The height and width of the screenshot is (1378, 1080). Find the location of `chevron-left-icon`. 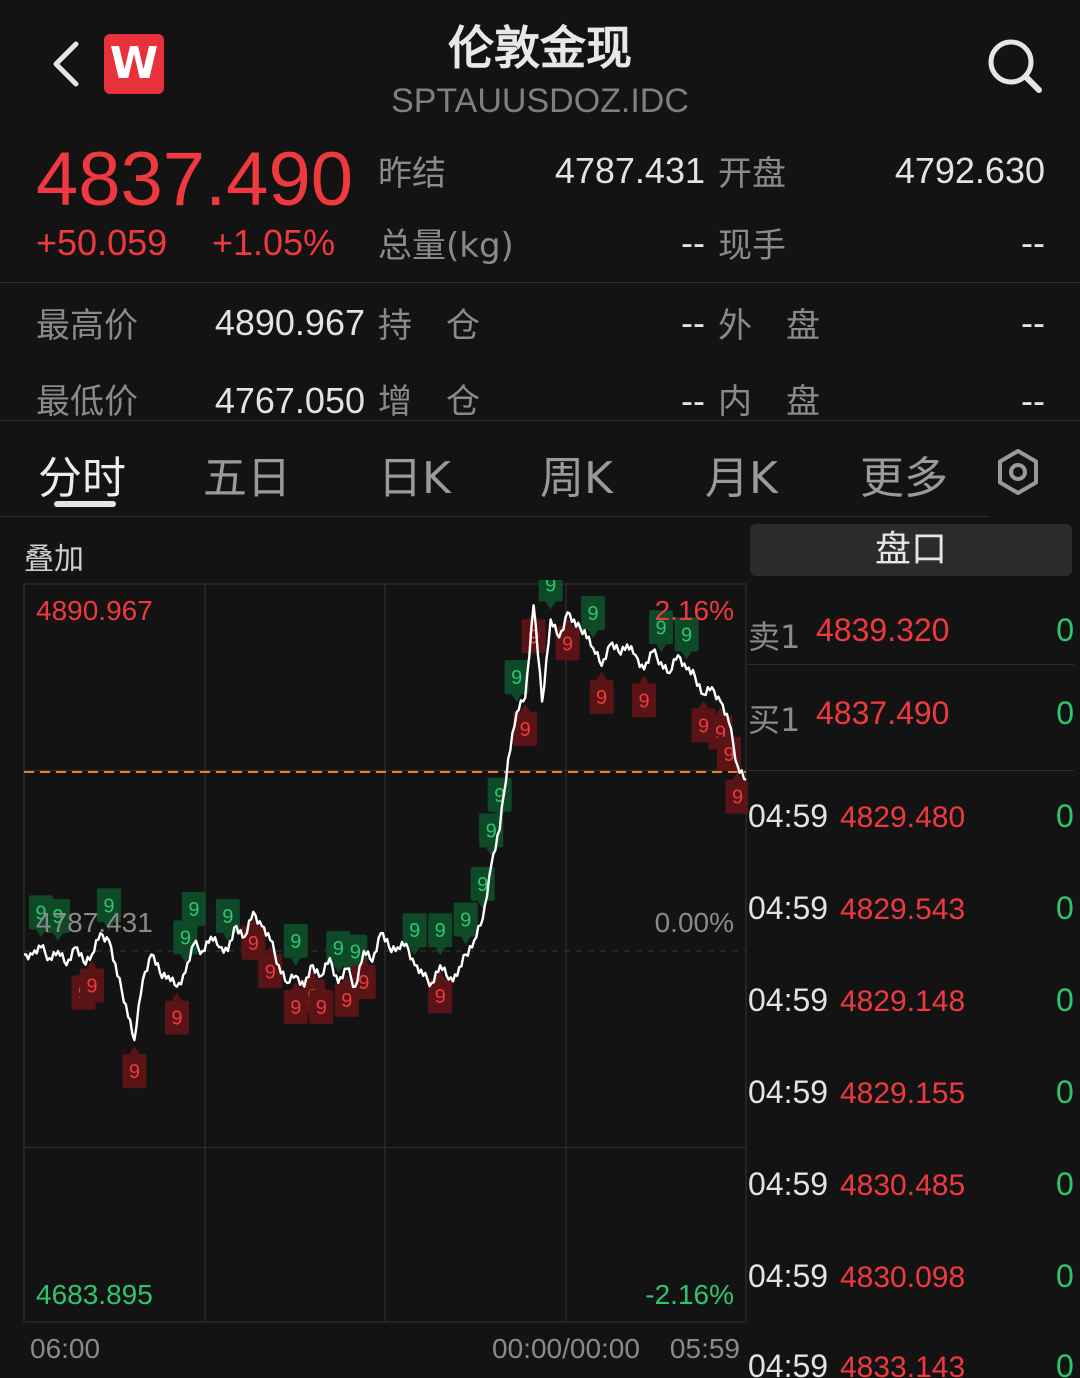

chevron-left-icon is located at coordinates (66, 64).